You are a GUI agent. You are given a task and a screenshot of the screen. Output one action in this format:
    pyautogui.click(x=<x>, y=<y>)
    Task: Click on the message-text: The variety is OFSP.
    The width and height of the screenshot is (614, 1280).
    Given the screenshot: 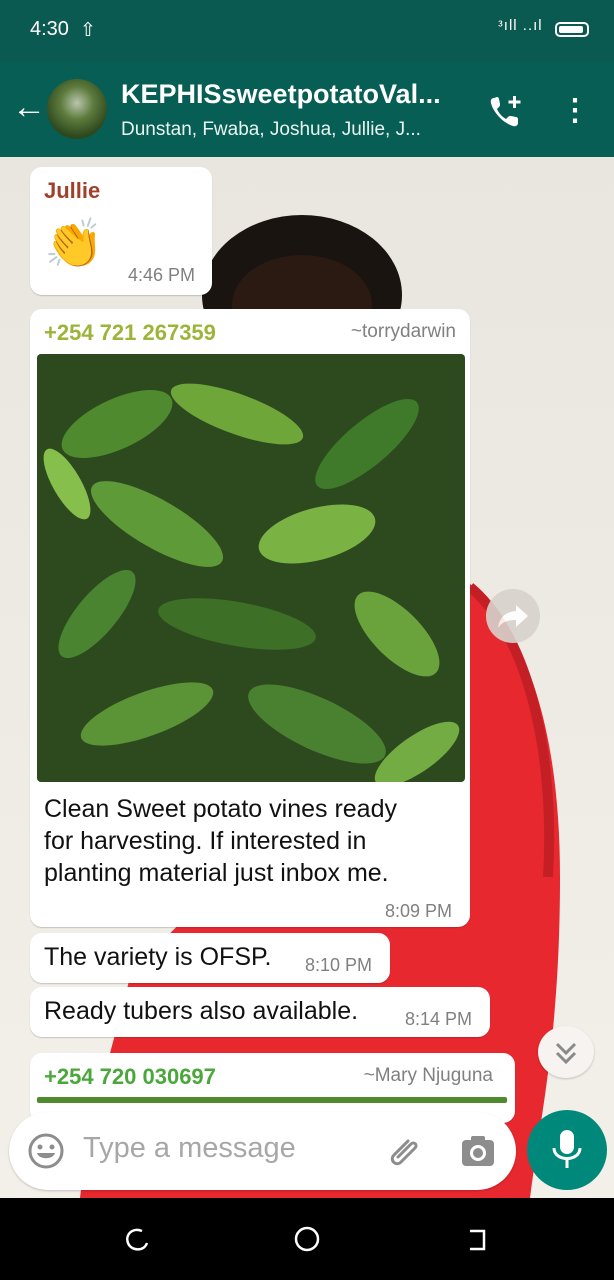 What is the action you would take?
    pyautogui.click(x=158, y=957)
    